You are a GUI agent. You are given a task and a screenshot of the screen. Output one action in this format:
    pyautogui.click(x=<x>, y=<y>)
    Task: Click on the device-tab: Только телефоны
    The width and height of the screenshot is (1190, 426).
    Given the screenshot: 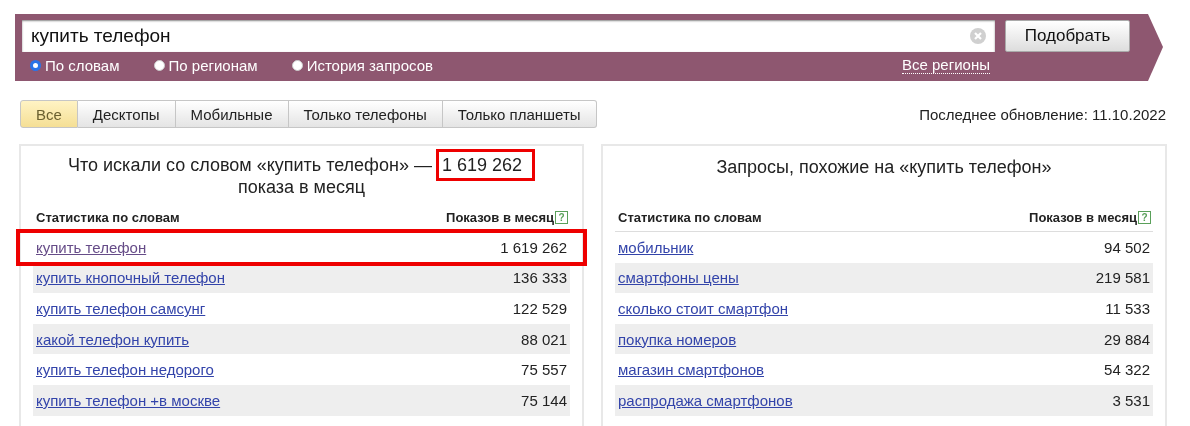 What is the action you would take?
    pyautogui.click(x=365, y=114)
    